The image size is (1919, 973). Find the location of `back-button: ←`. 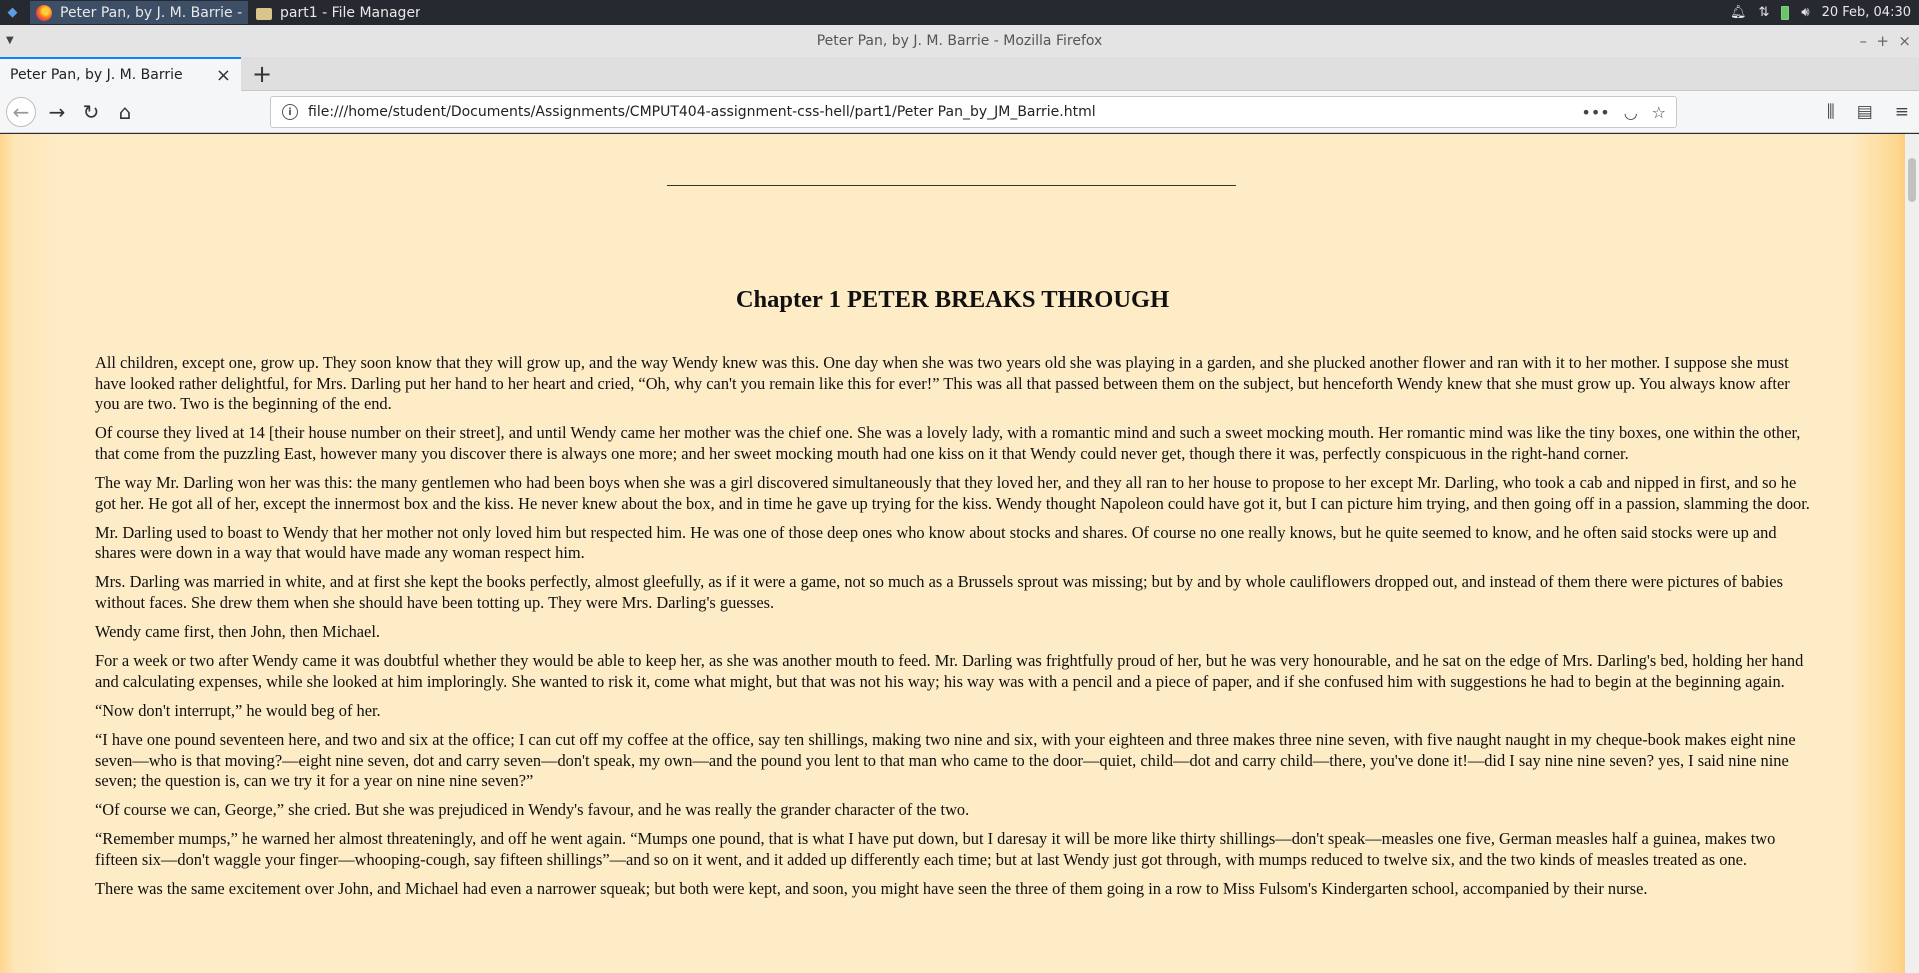

back-button: ← is located at coordinates (21, 112).